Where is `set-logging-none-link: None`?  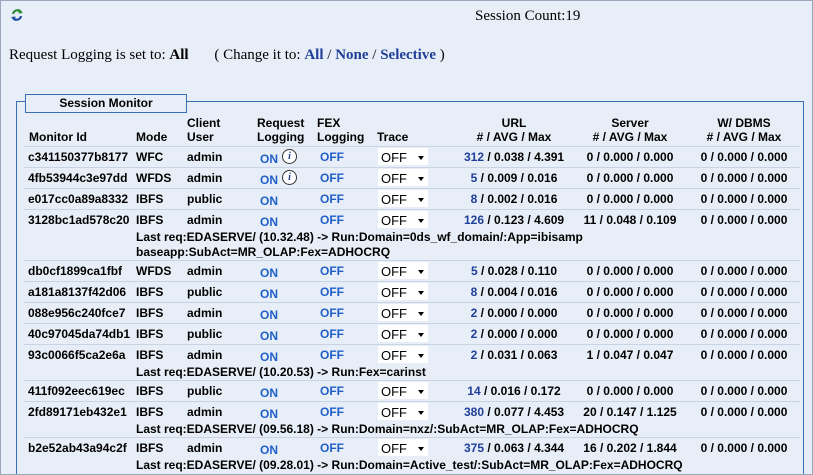 set-logging-none-link: None is located at coordinates (351, 55).